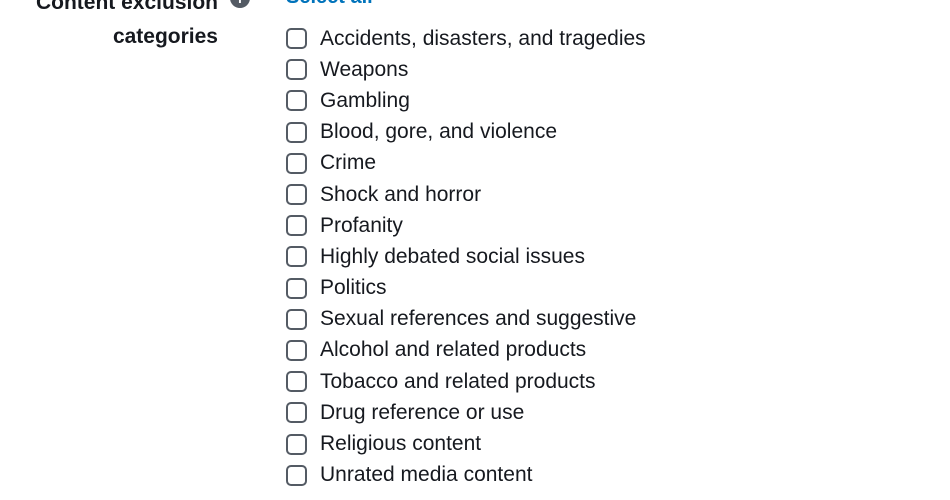 The width and height of the screenshot is (950, 500). Describe the element at coordinates (401, 194) in the screenshot. I see `category-label: Shock and horror` at that location.